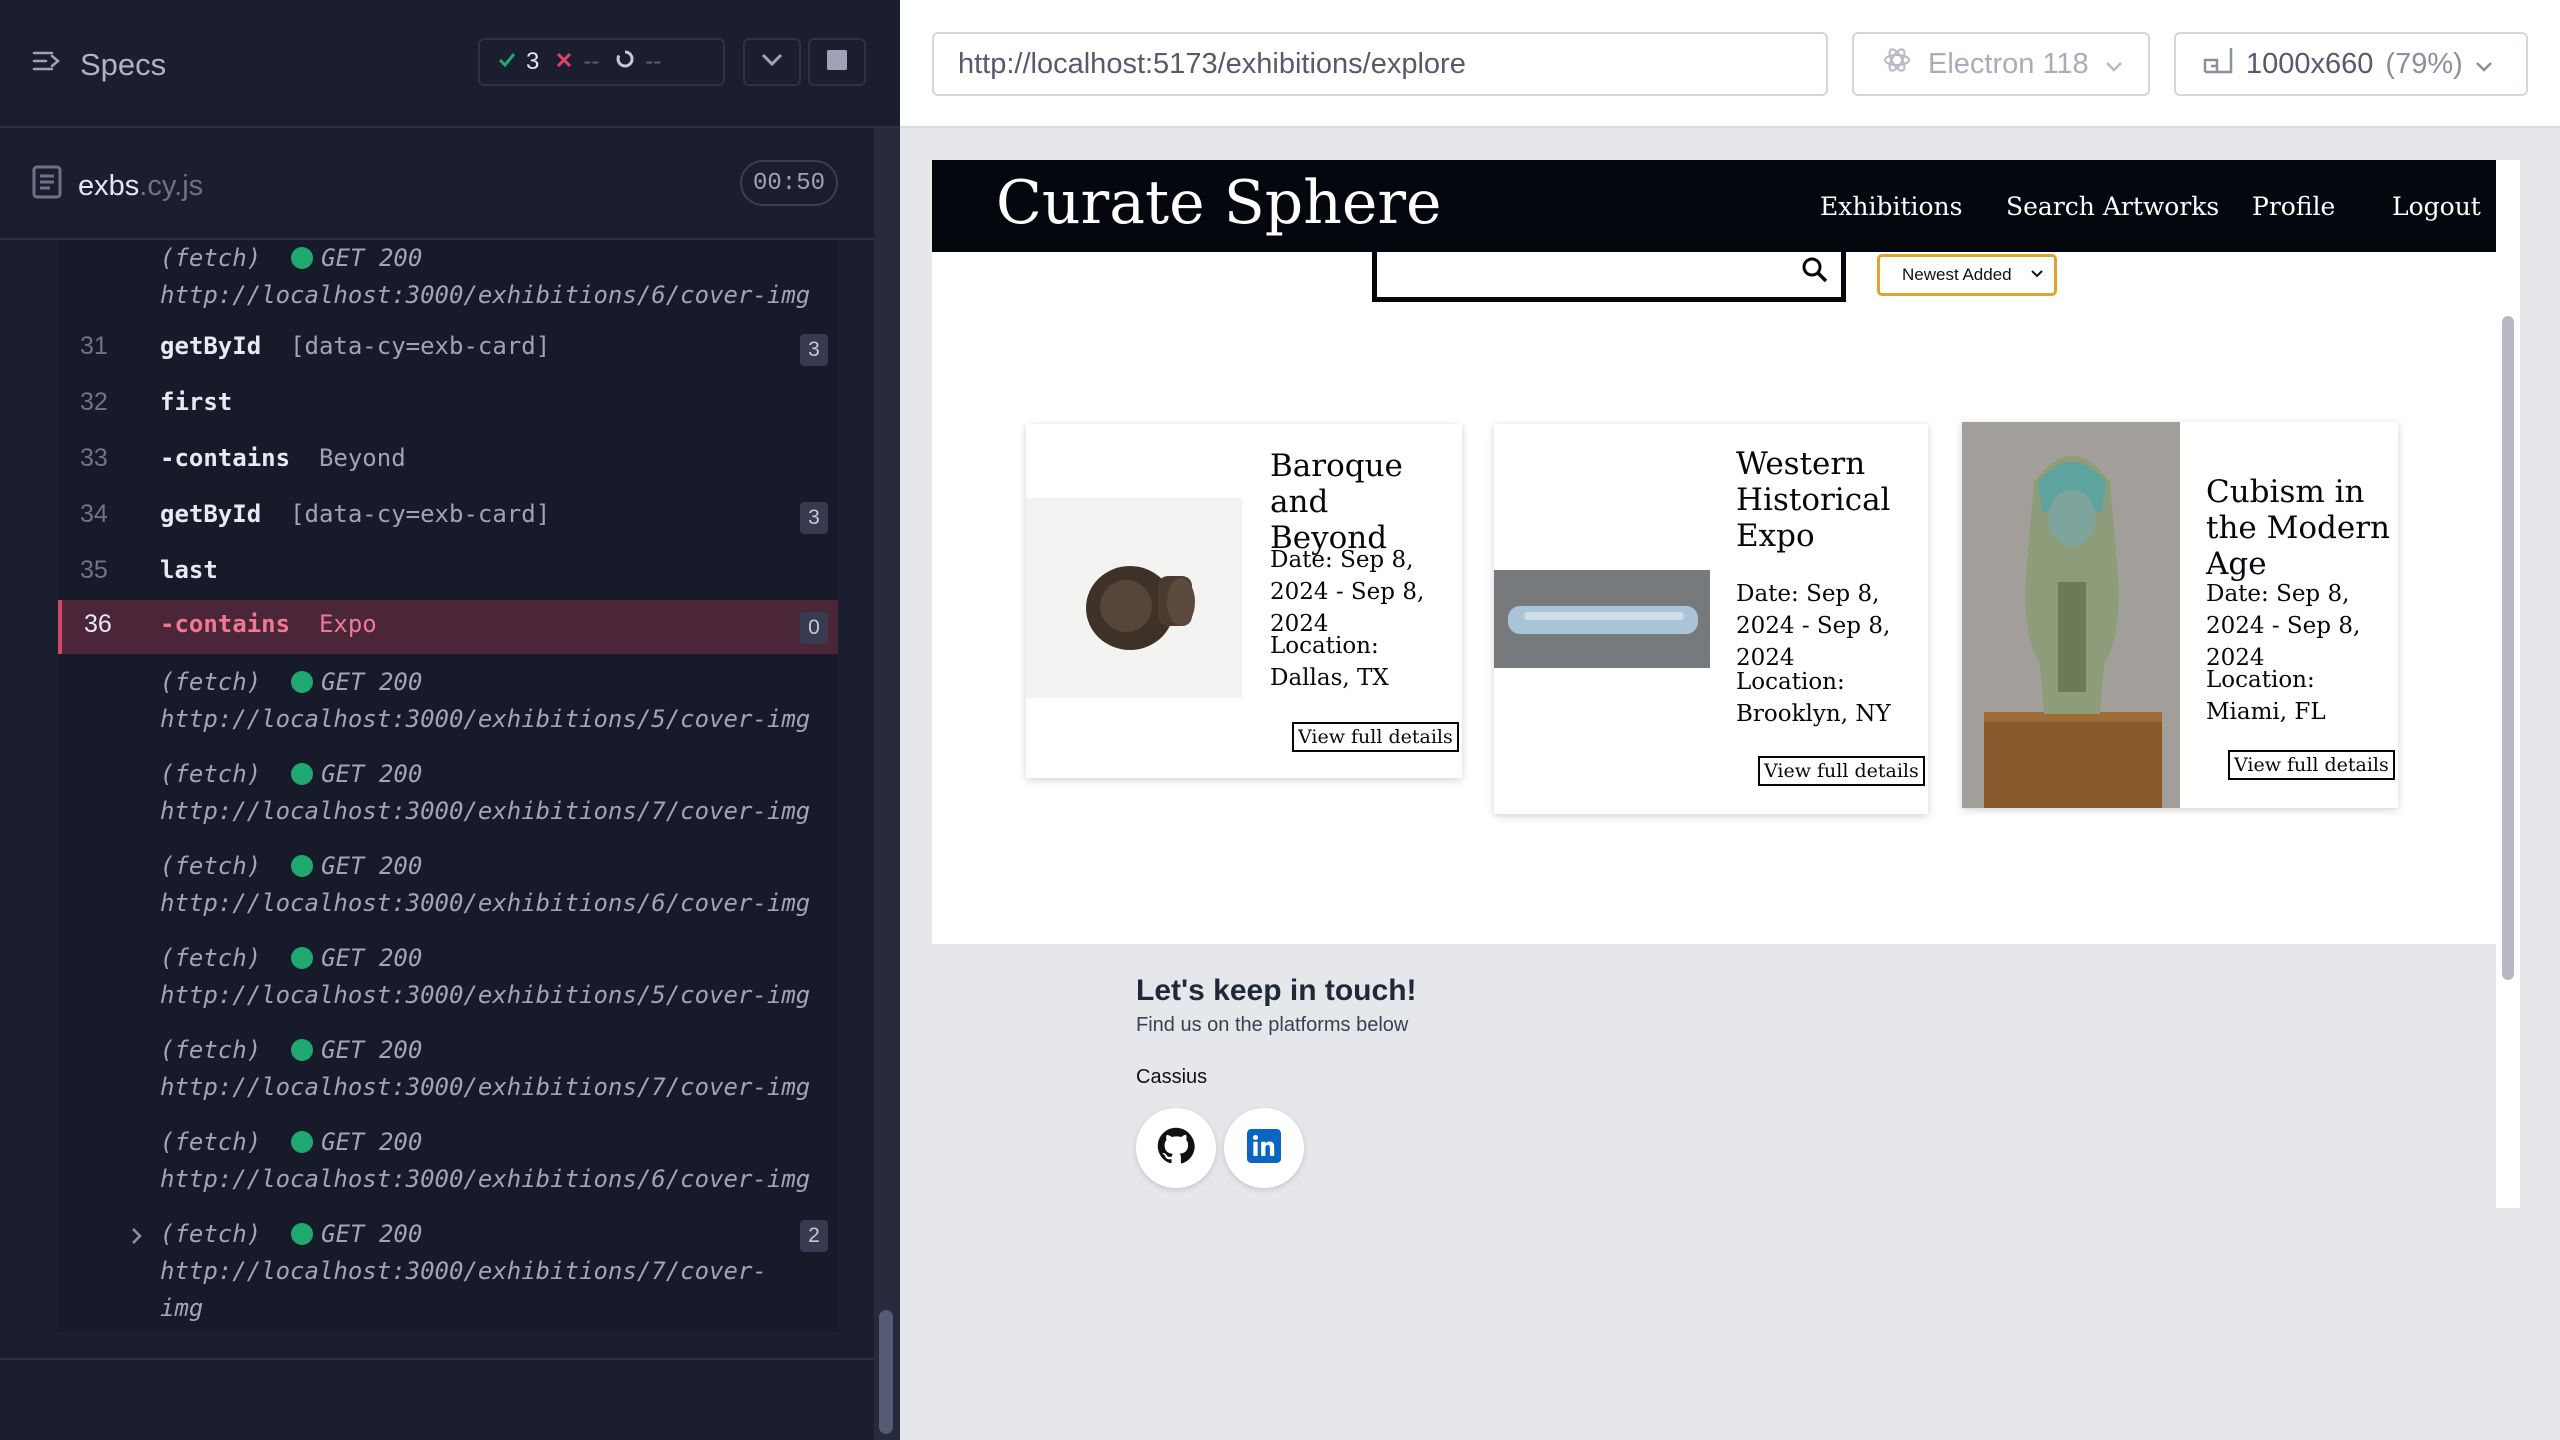  Describe the element at coordinates (109, 185) in the screenshot. I see `spec-file-name: exbs` at that location.